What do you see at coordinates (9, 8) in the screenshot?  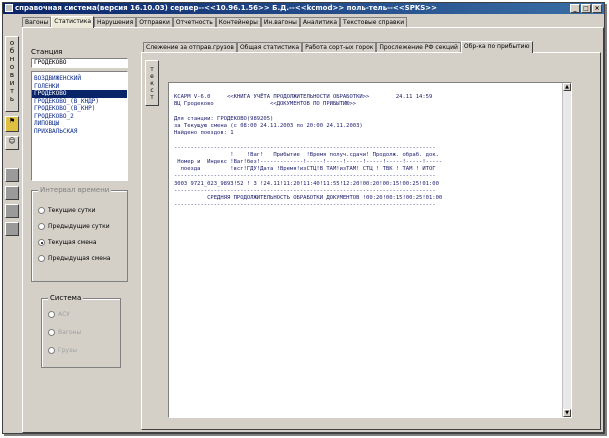 I see `app-icon` at bounding box center [9, 8].